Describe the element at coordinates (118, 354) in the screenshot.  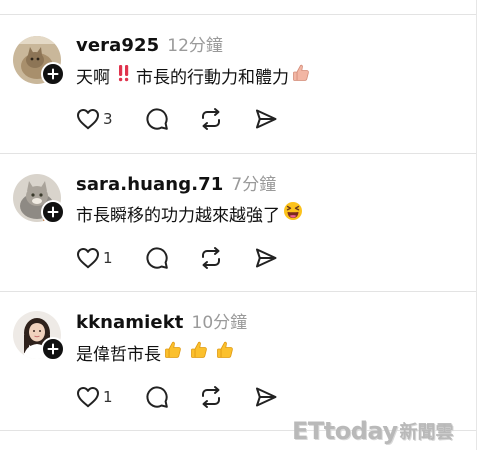
I see `post-text-content: 是偉哲市長` at that location.